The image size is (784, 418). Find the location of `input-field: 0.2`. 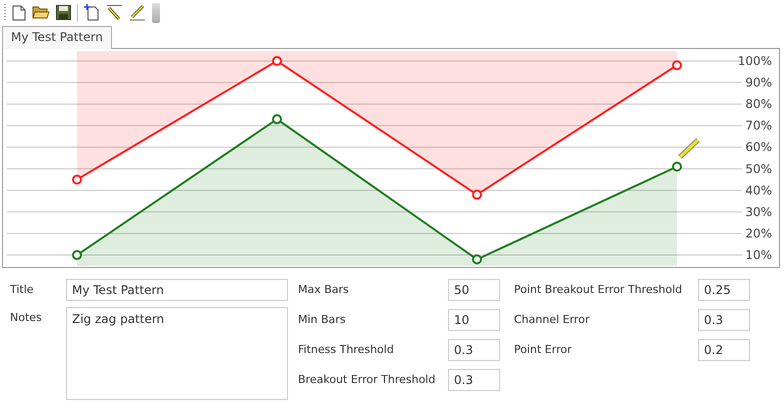

input-field: 0.2 is located at coordinates (724, 350).